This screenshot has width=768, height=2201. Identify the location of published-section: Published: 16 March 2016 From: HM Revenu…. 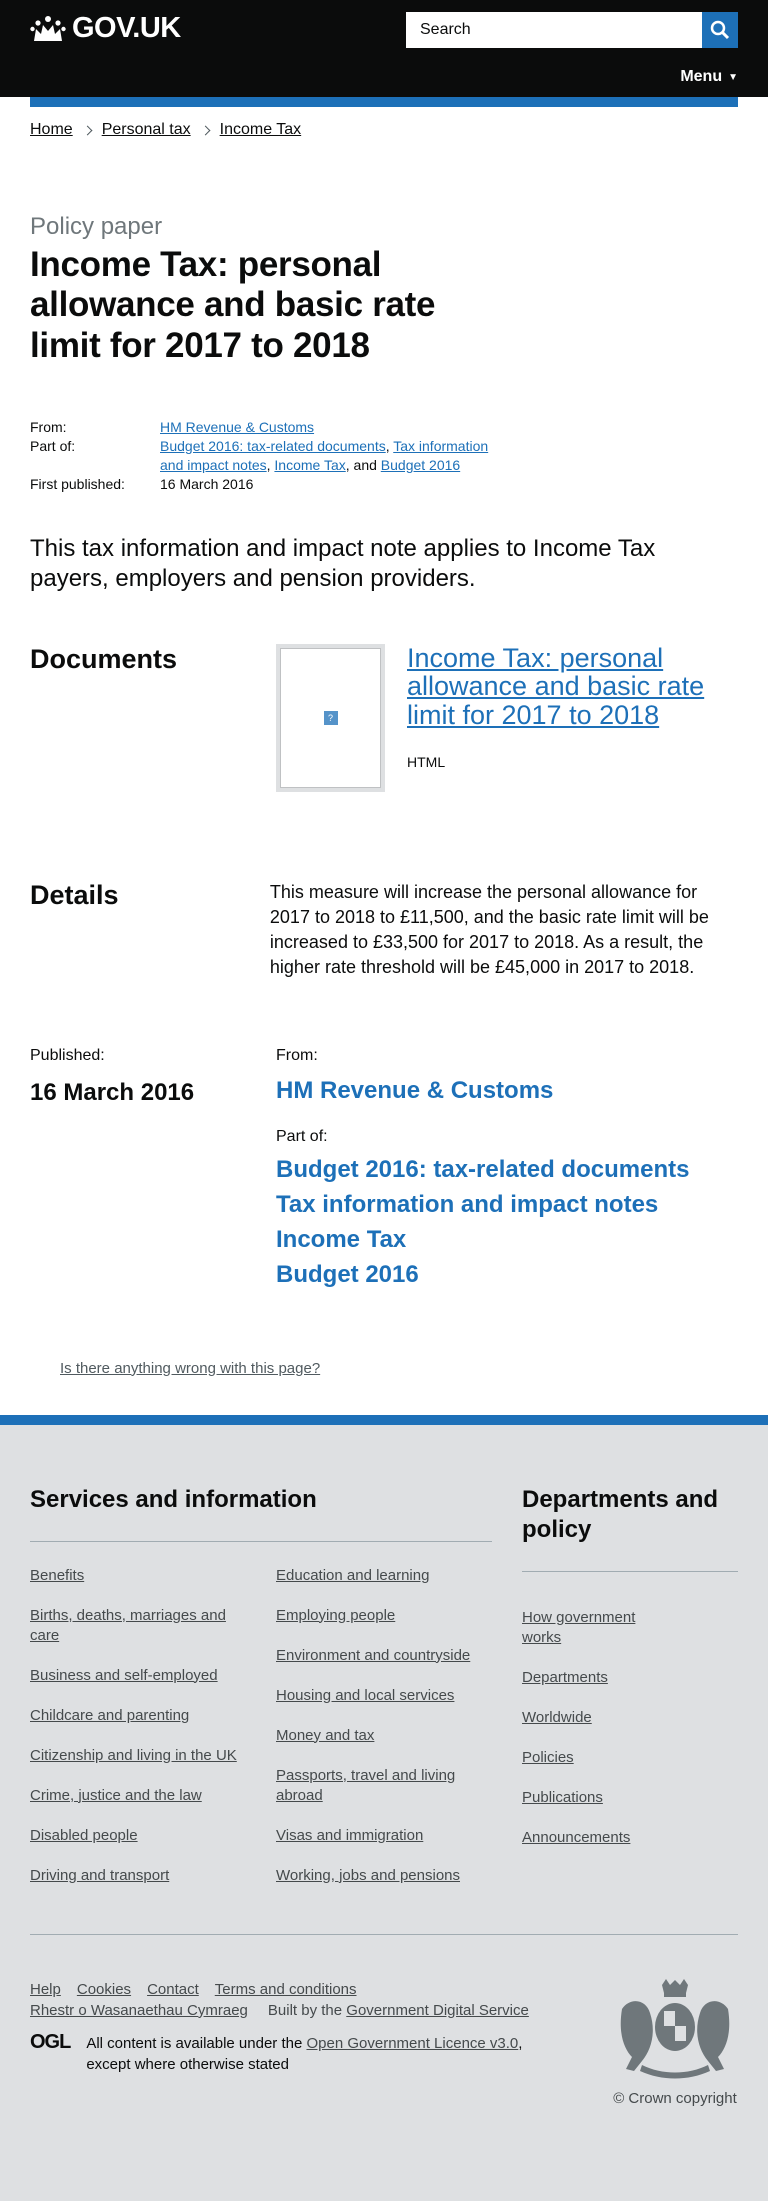
(384, 1169).